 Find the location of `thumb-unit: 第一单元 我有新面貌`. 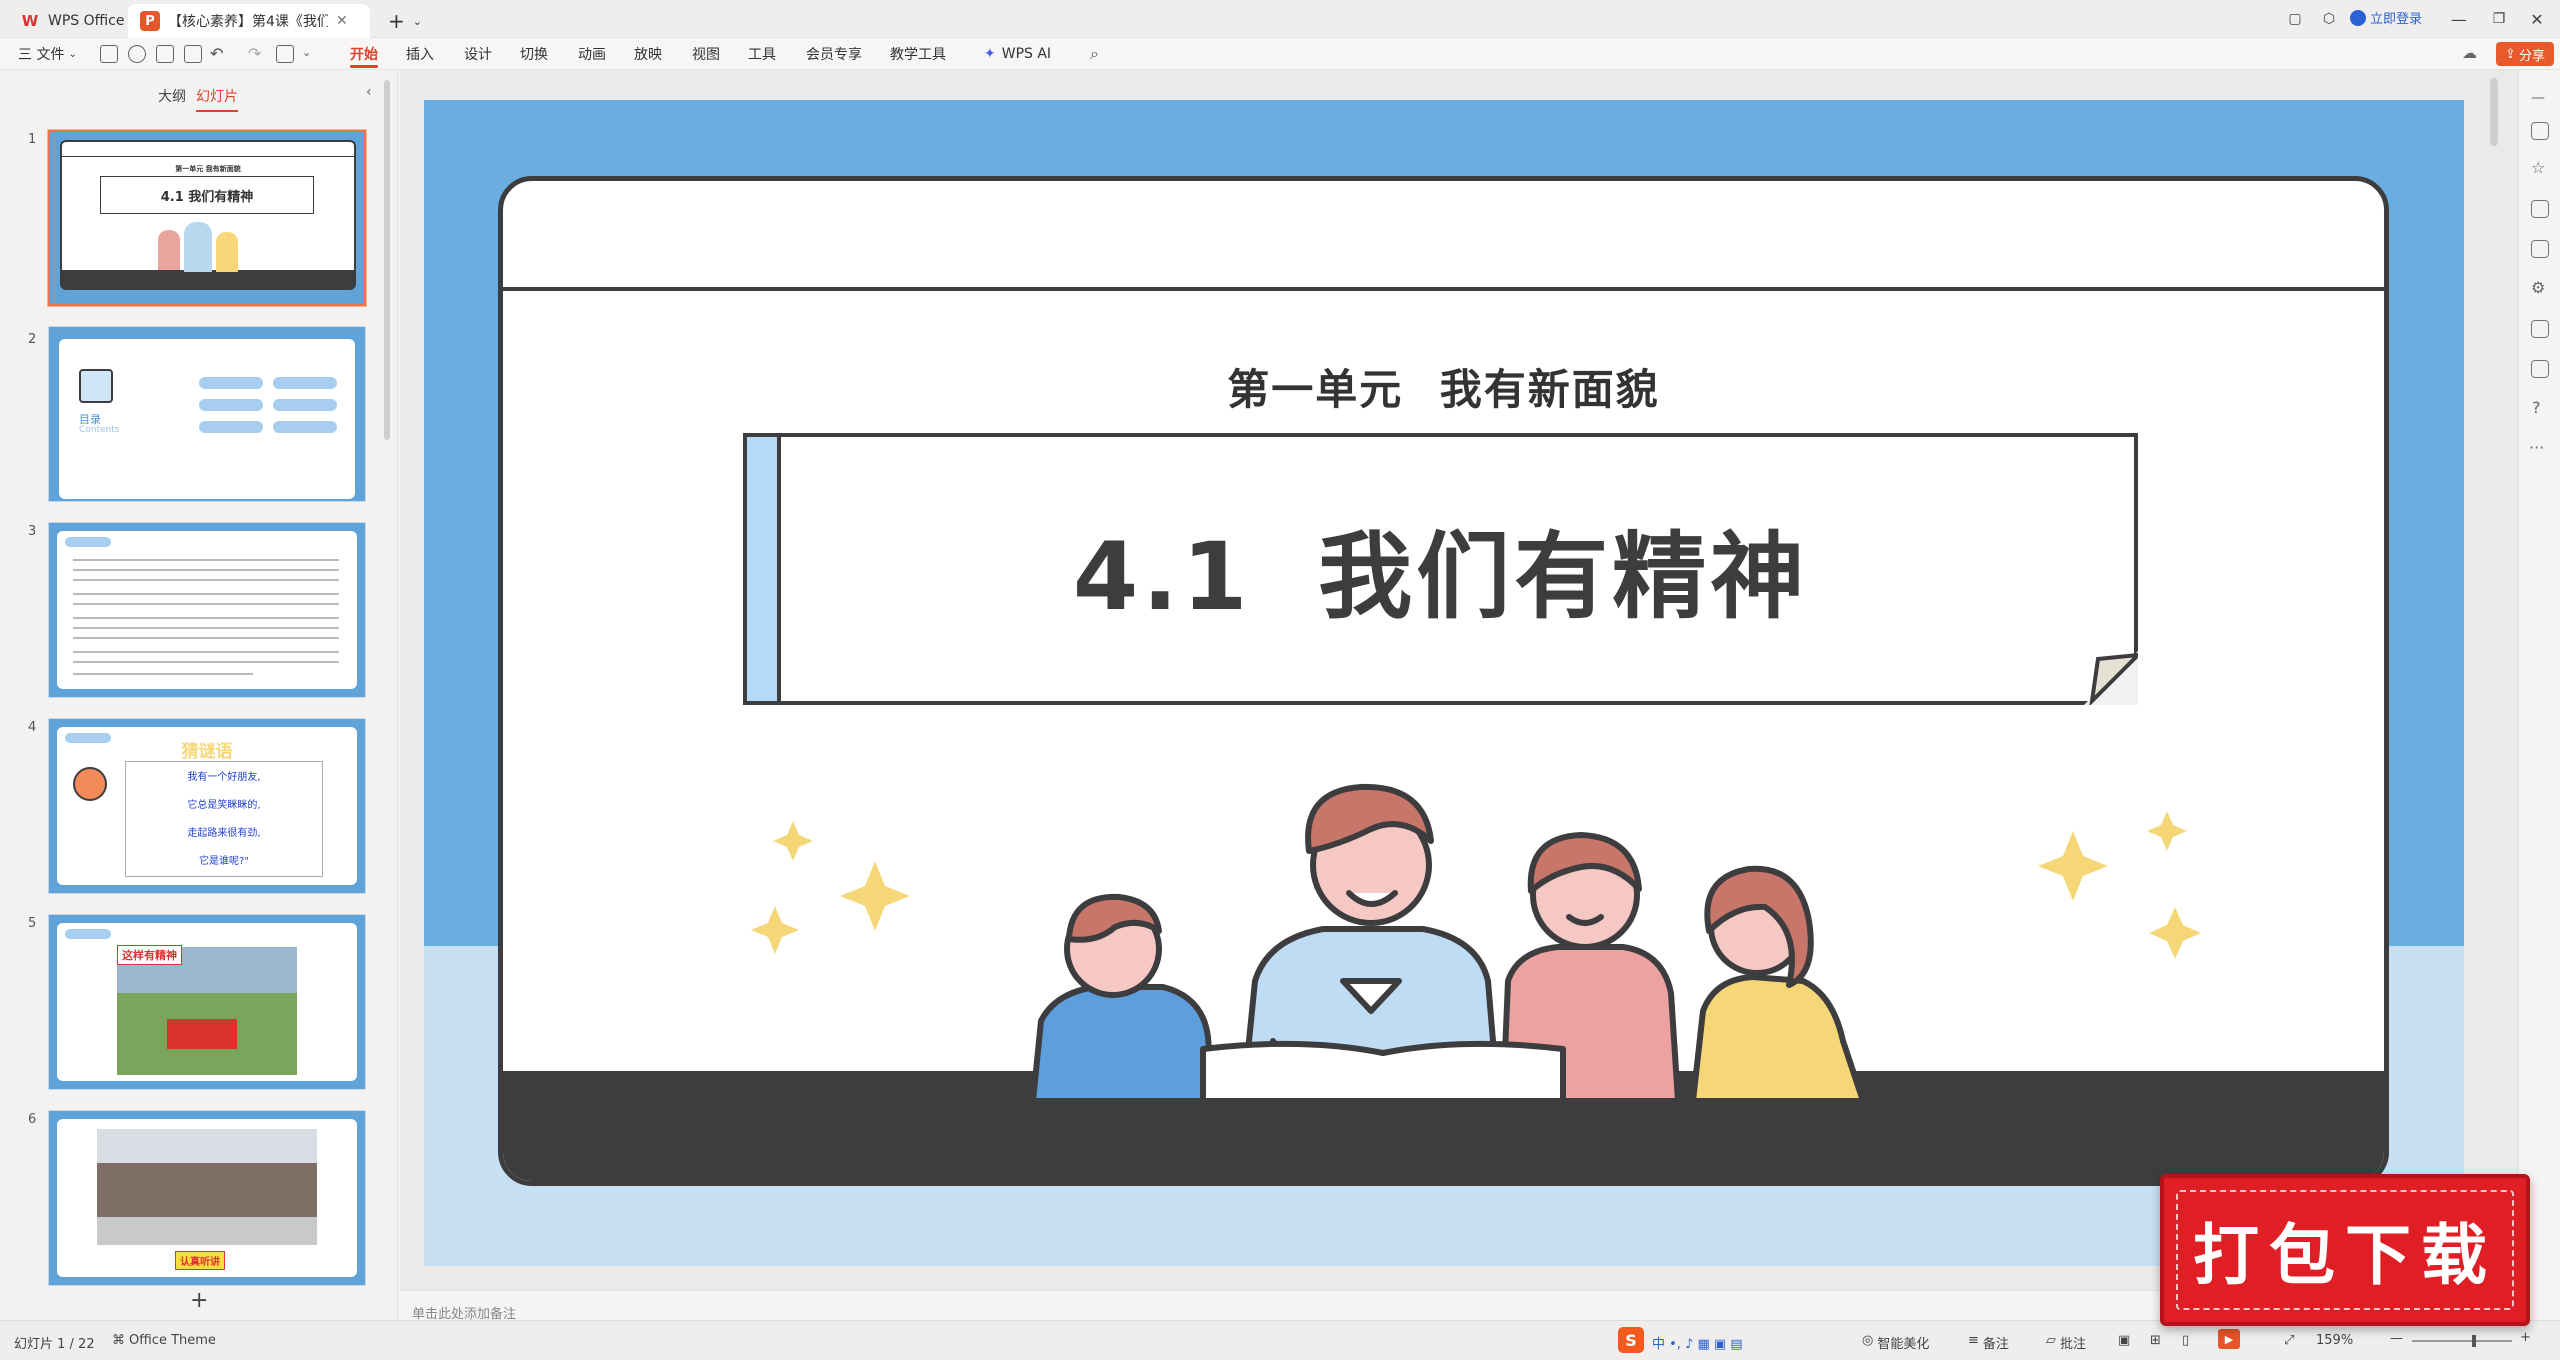

thumb-unit: 第一单元 我有新面貌 is located at coordinates (208, 169).